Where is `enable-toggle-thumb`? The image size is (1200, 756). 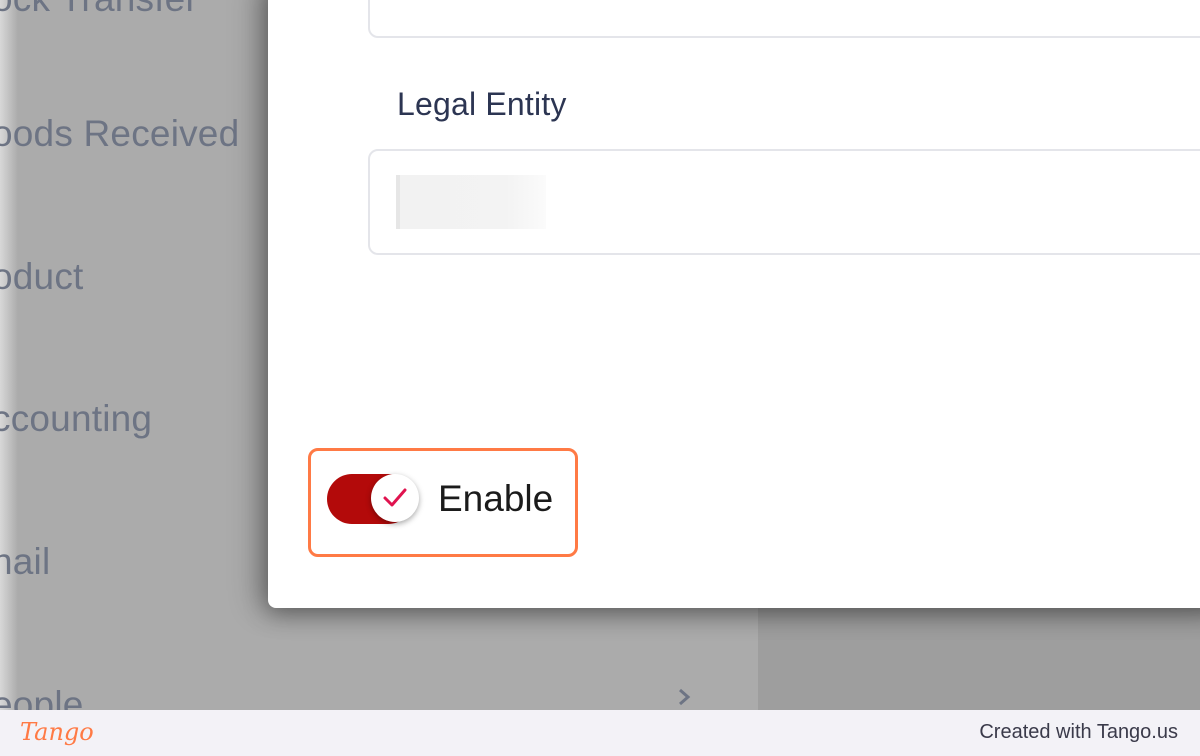 enable-toggle-thumb is located at coordinates (395, 498).